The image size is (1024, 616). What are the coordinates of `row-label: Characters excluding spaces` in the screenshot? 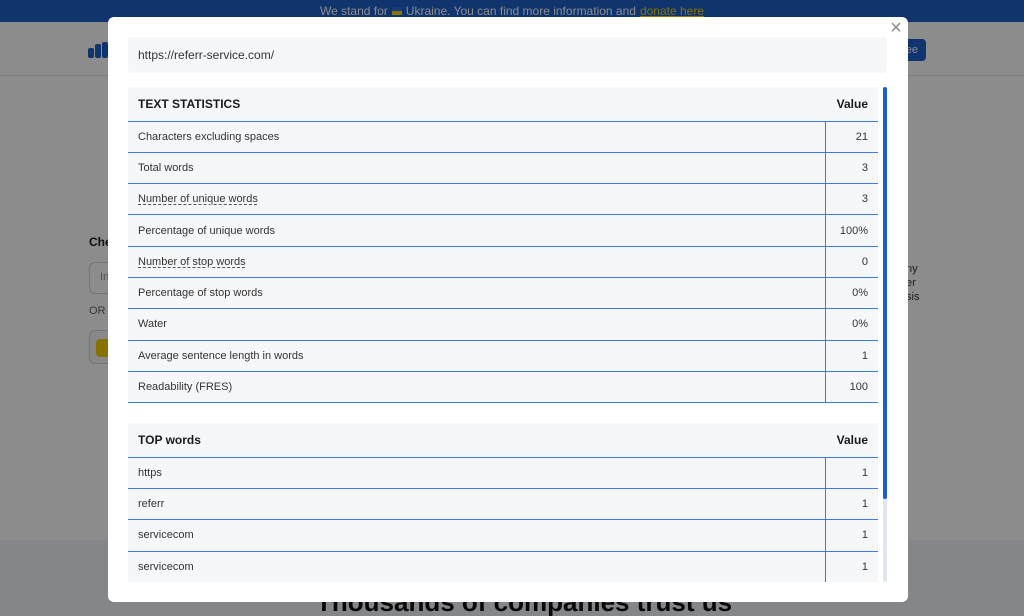 It's located at (209, 136).